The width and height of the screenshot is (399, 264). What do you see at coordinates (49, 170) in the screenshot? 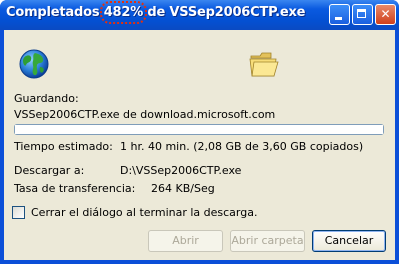
I see `download-to-label: Descargar a:` at bounding box center [49, 170].